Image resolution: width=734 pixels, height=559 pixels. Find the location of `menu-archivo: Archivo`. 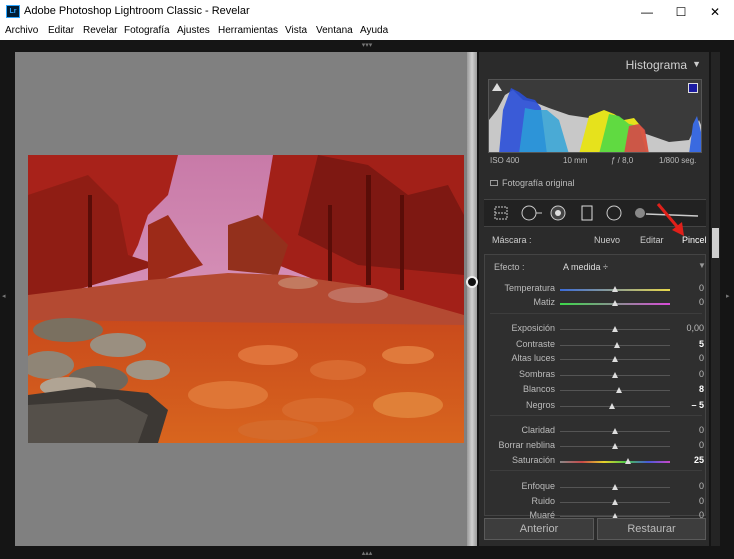

menu-archivo: Archivo is located at coordinates (21, 30).